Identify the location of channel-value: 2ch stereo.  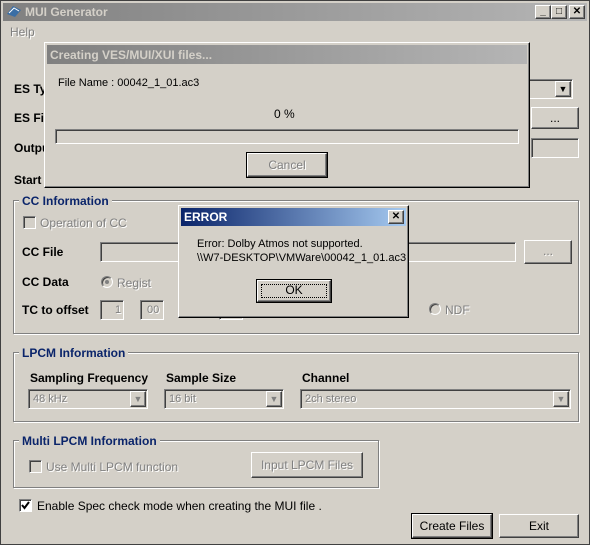
(331, 399).